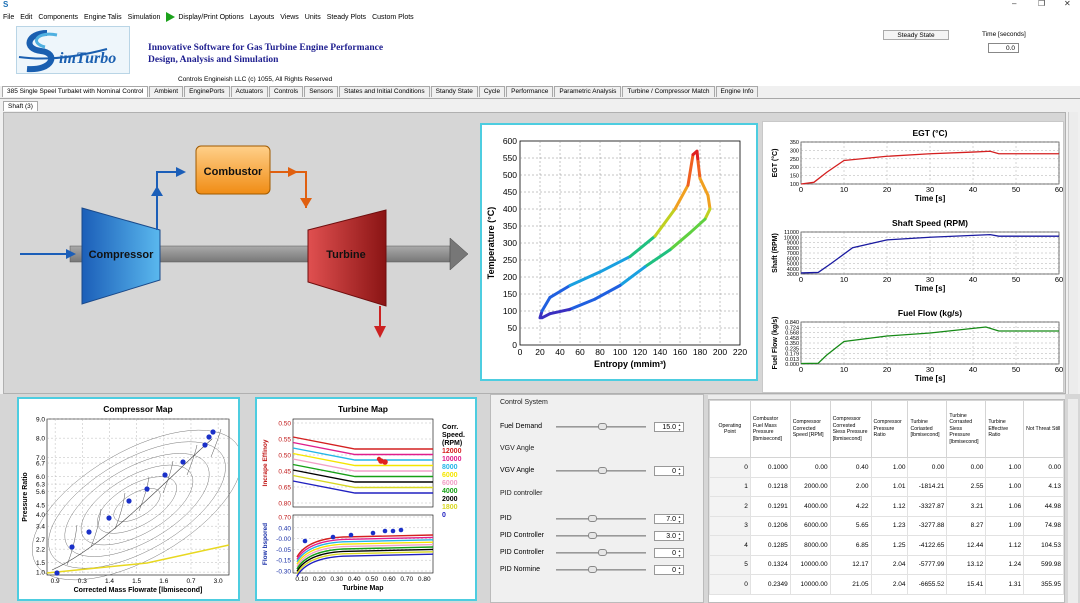 The height and width of the screenshot is (603, 1080). Describe the element at coordinates (521, 426) in the screenshot. I see `fuel-demand-label: Fuel Demand` at that location.